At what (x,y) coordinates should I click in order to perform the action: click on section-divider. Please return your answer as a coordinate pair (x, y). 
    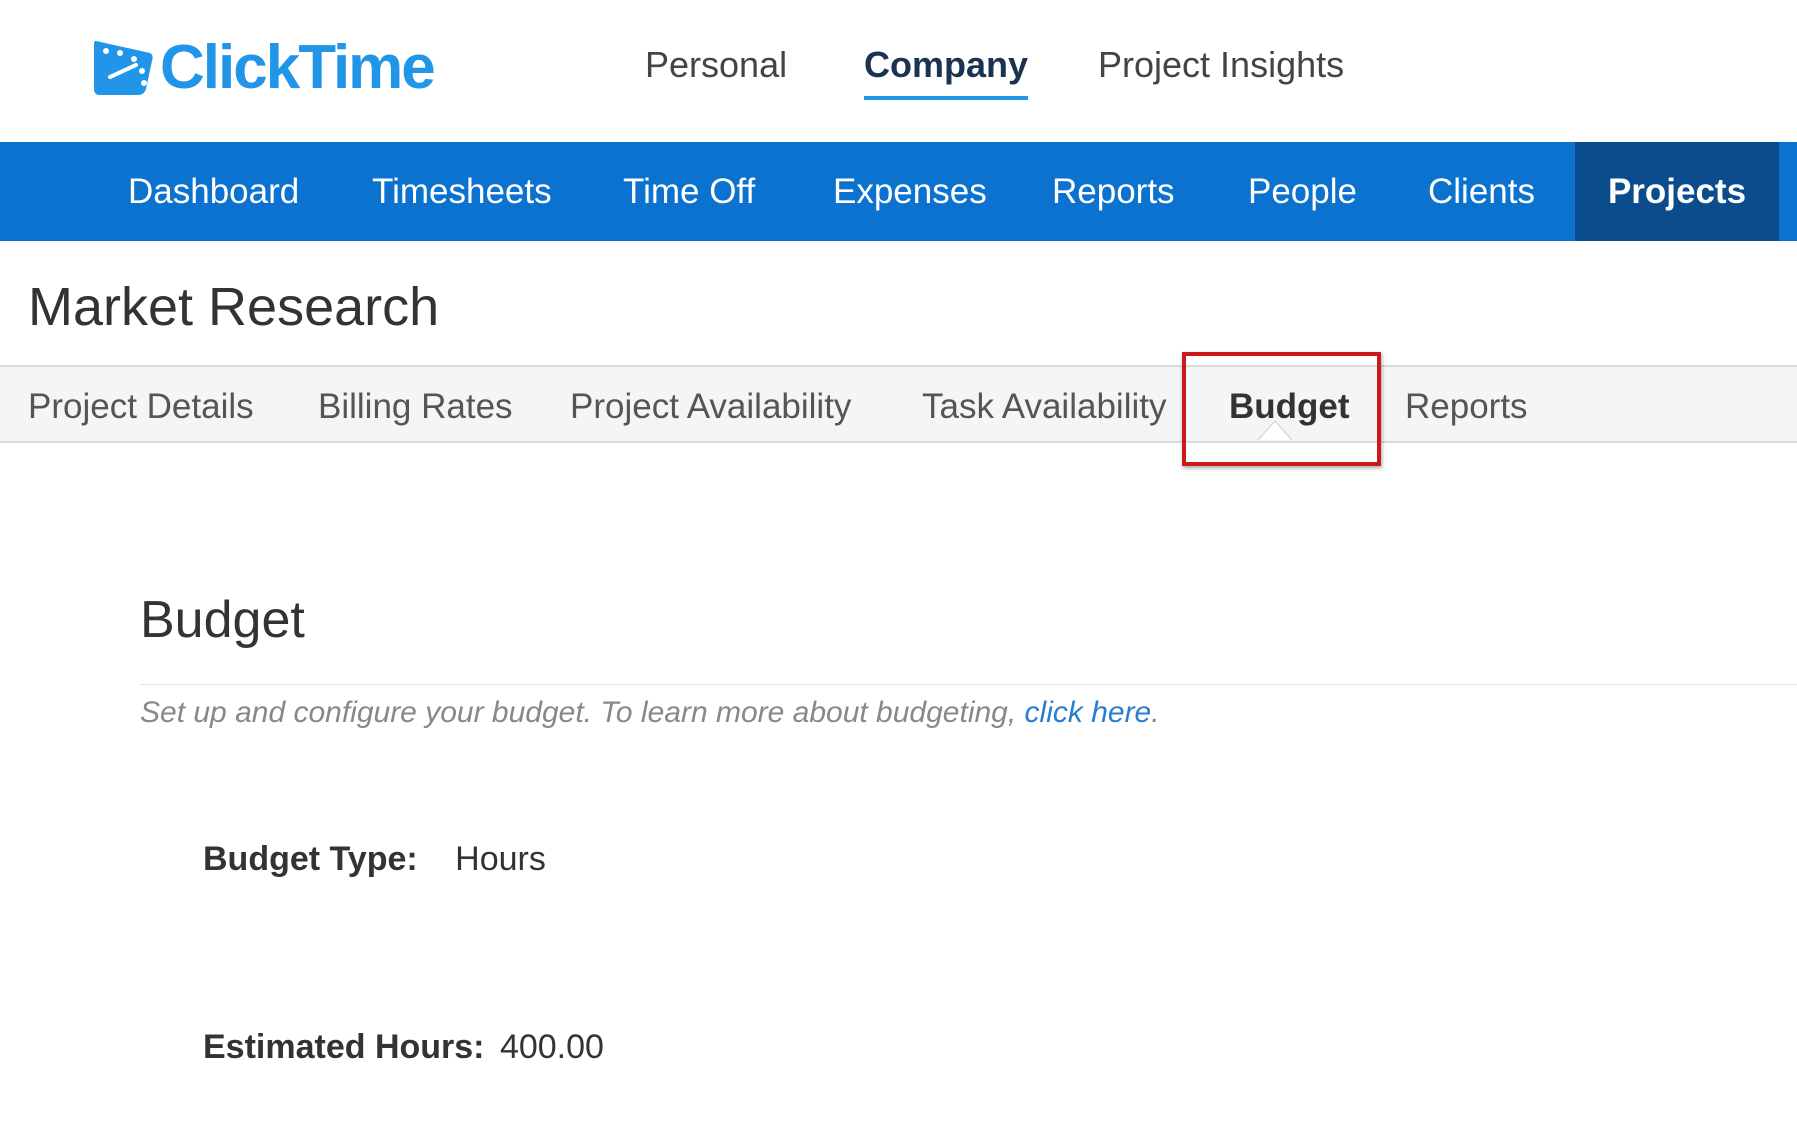
    Looking at the image, I should click on (968, 684).